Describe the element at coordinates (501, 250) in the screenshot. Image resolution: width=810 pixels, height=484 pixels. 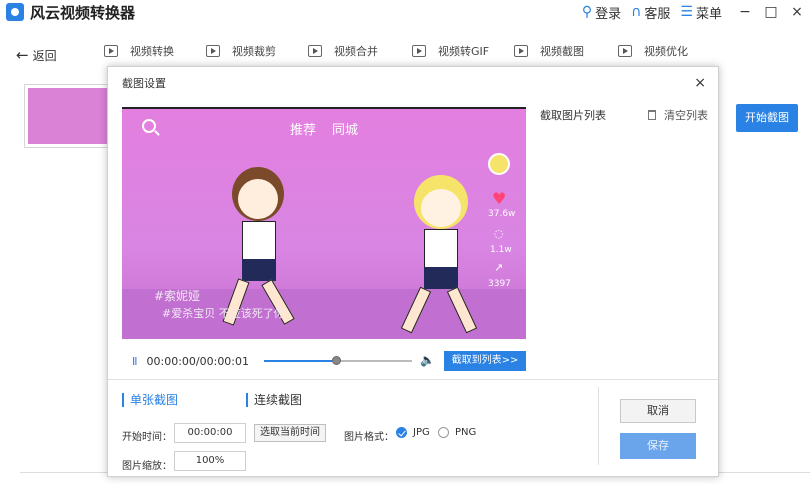
I see `comments-count: 1.1w` at that location.